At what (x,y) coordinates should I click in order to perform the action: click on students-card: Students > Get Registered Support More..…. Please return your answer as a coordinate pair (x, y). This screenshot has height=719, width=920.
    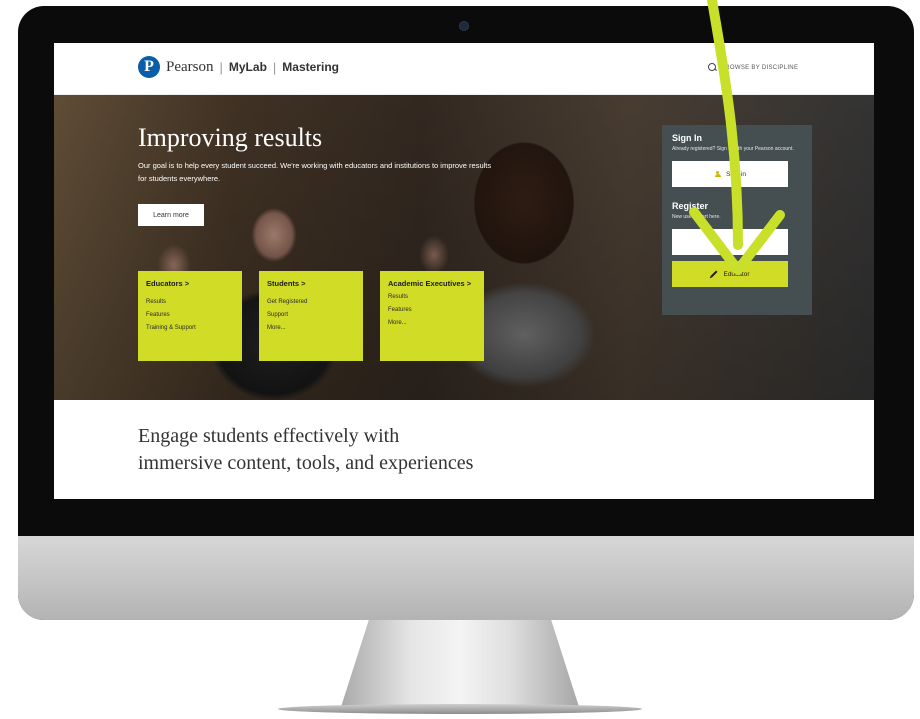
    Looking at the image, I should click on (311, 316).